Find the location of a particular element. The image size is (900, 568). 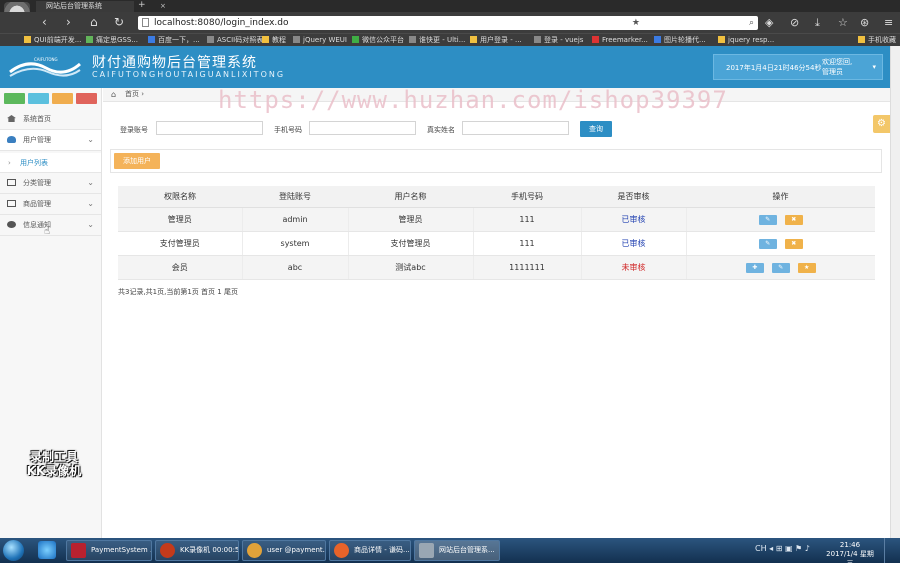

sidebar-item-label: 分类管理 is located at coordinates (37, 183).